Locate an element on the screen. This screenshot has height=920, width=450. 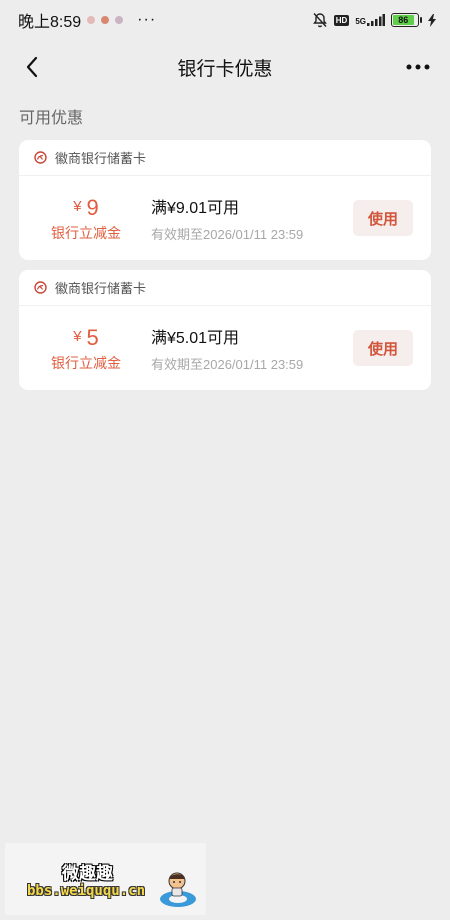
mascot-icon is located at coordinates (178, 889).